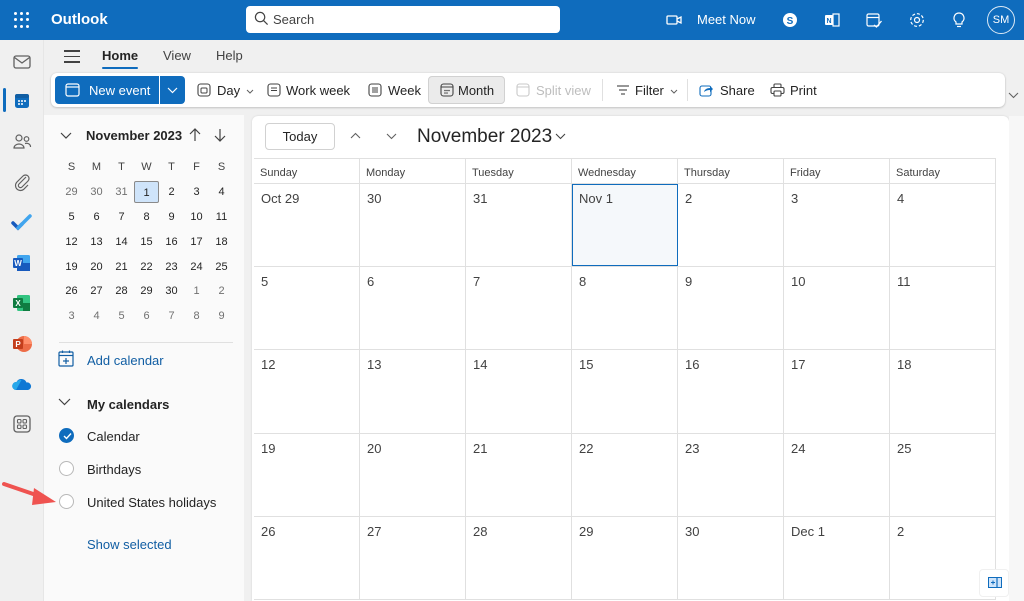  Describe the element at coordinates (395, 90) in the screenshot. I see `week-view-button: Week` at that location.